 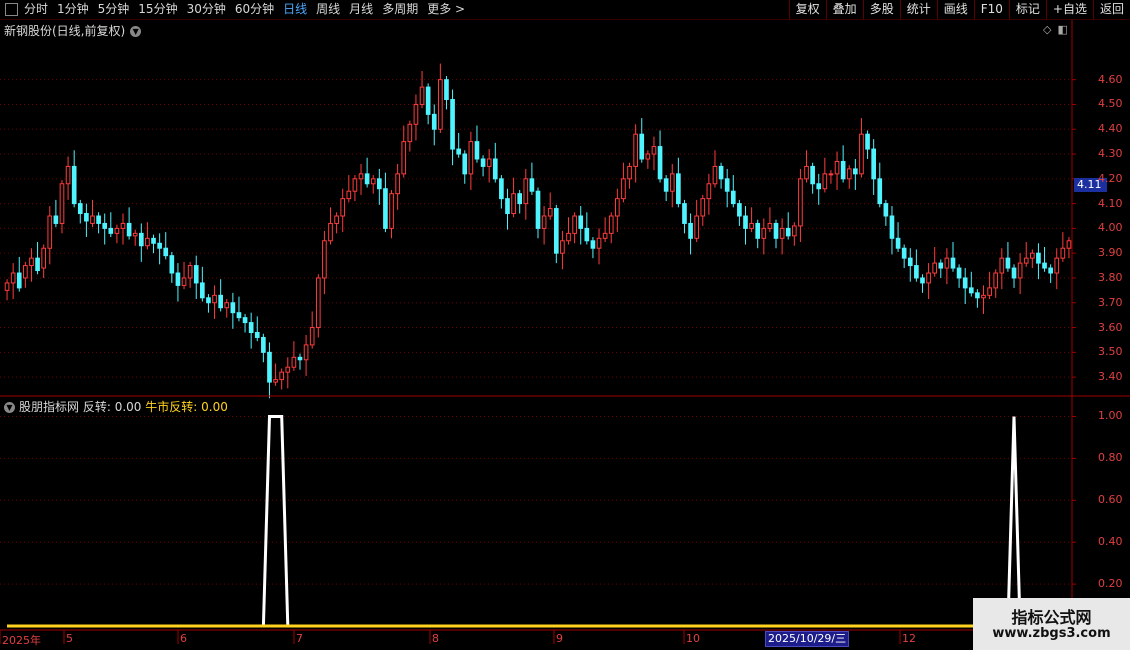 What do you see at coordinates (918, 9) in the screenshot?
I see `toolbar-button-3: 统计` at bounding box center [918, 9].